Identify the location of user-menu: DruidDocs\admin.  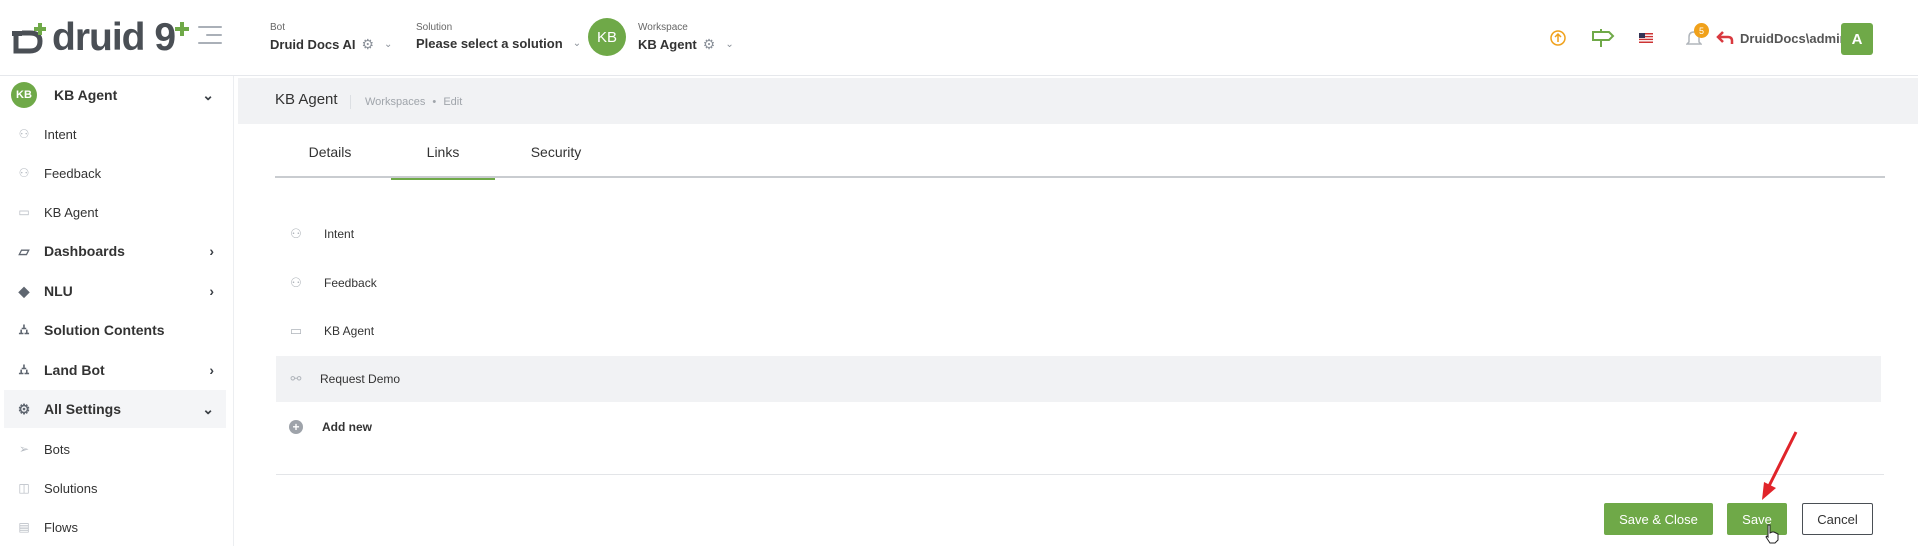
(1782, 38).